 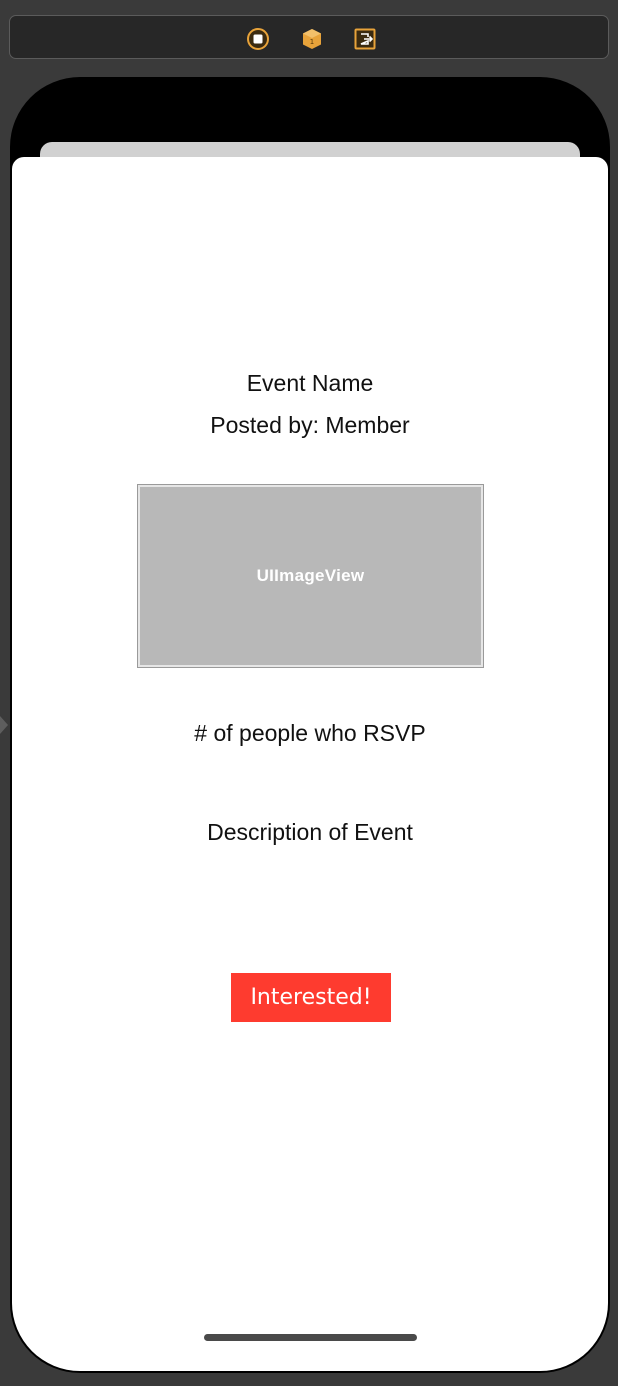 I want to click on image-view-placeholder-label: UIImageView, so click(x=310, y=575).